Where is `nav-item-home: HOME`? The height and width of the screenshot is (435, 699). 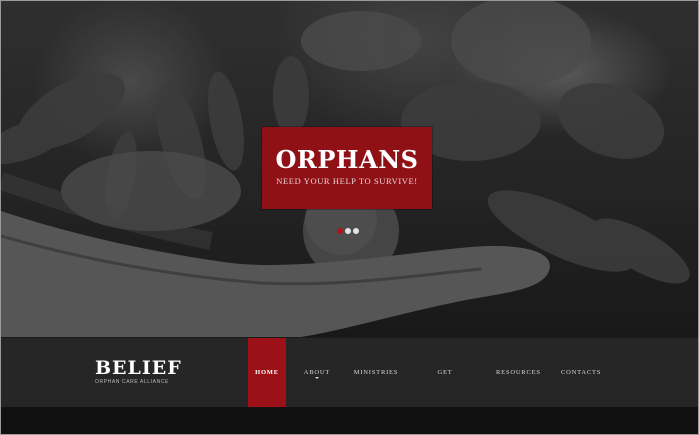
nav-item-home: HOME is located at coordinates (267, 373).